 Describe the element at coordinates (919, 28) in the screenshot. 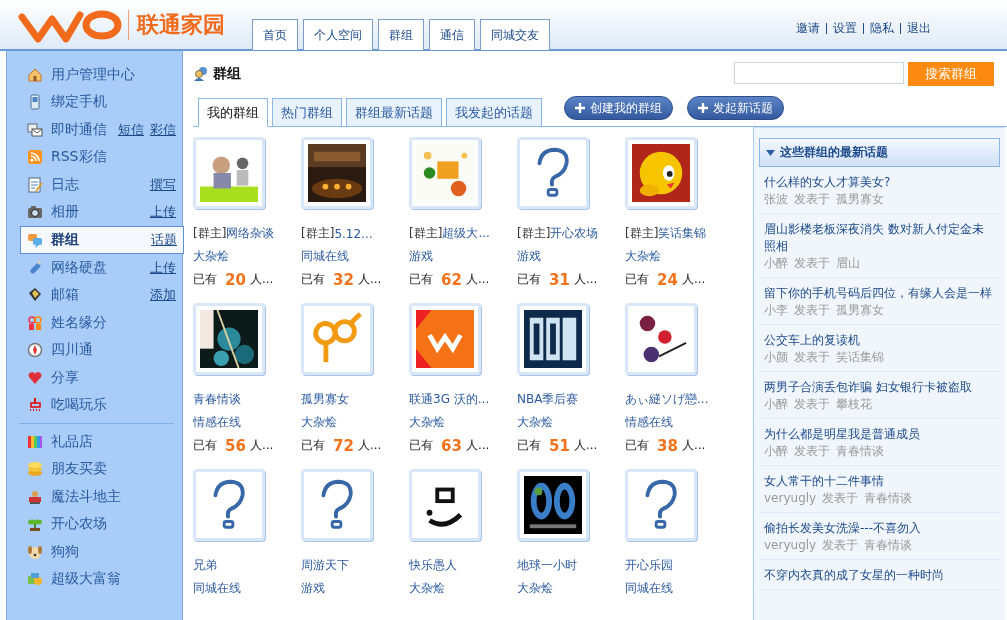

I see `header-link: 退出` at that location.